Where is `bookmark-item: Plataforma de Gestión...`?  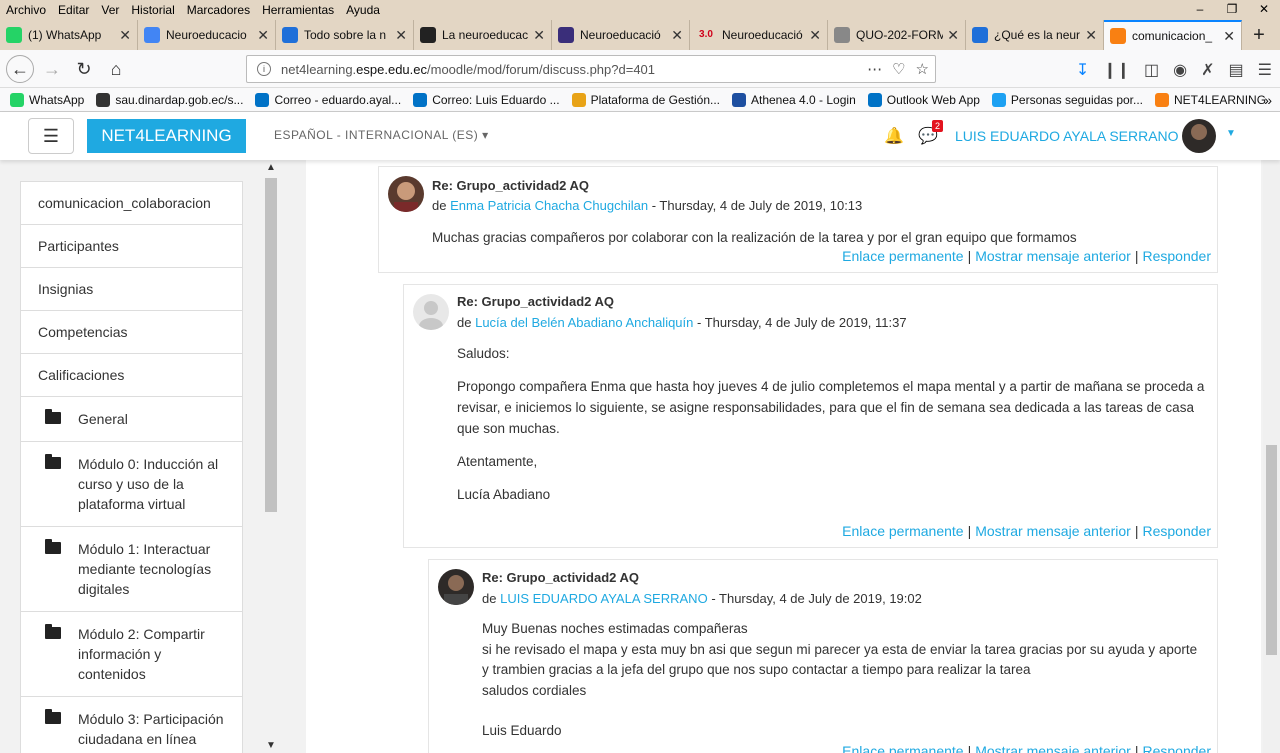 bookmark-item: Plataforma de Gestión... is located at coordinates (645, 99).